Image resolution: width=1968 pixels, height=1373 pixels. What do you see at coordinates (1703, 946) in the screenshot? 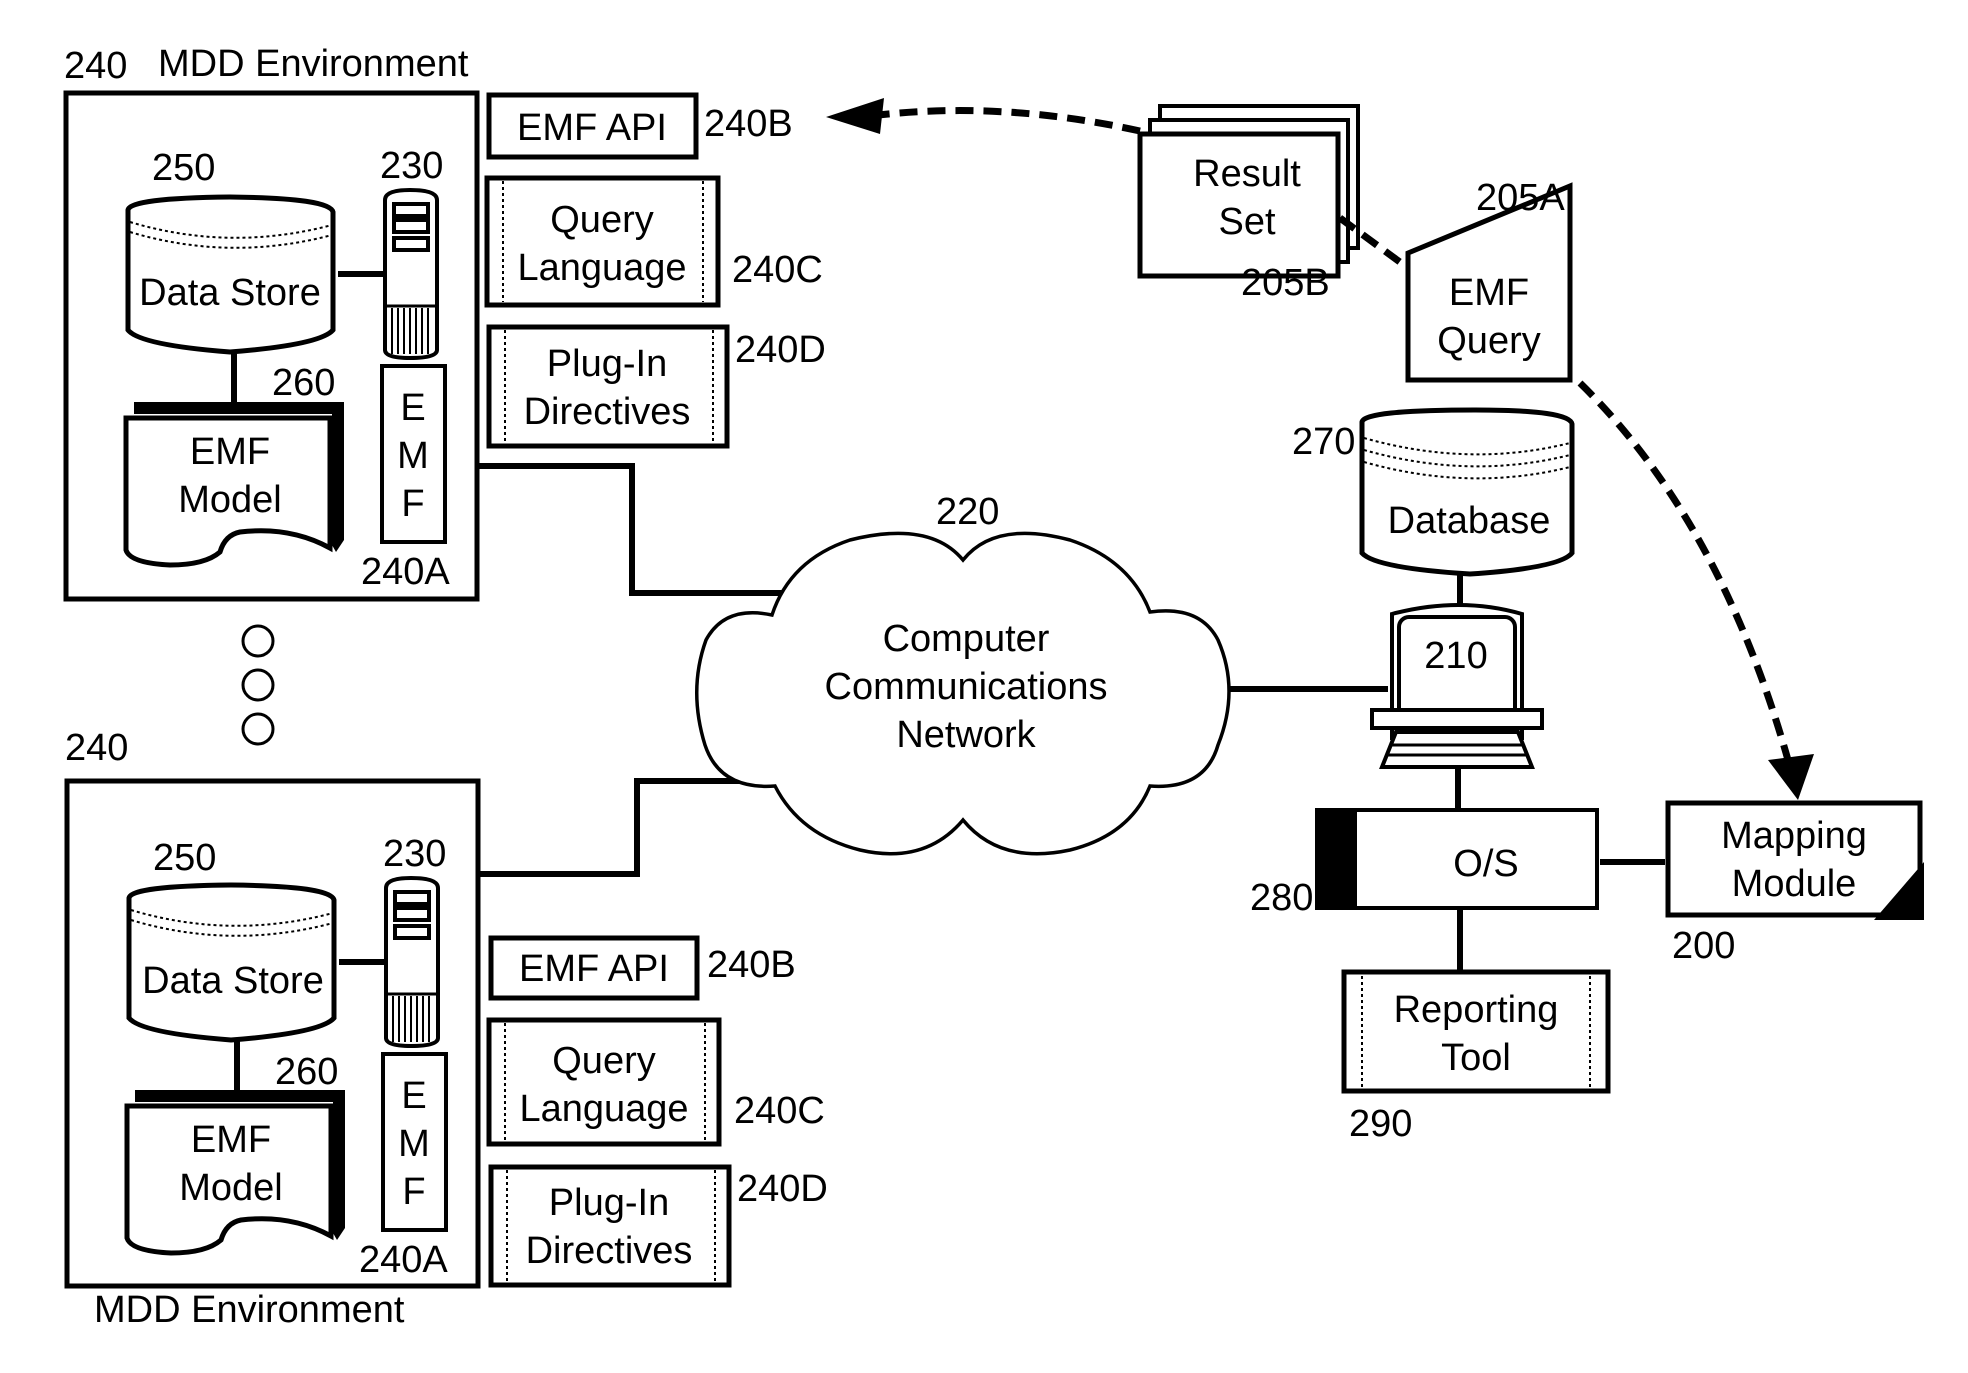
I see `mapping-module-ref: 200` at bounding box center [1703, 946].